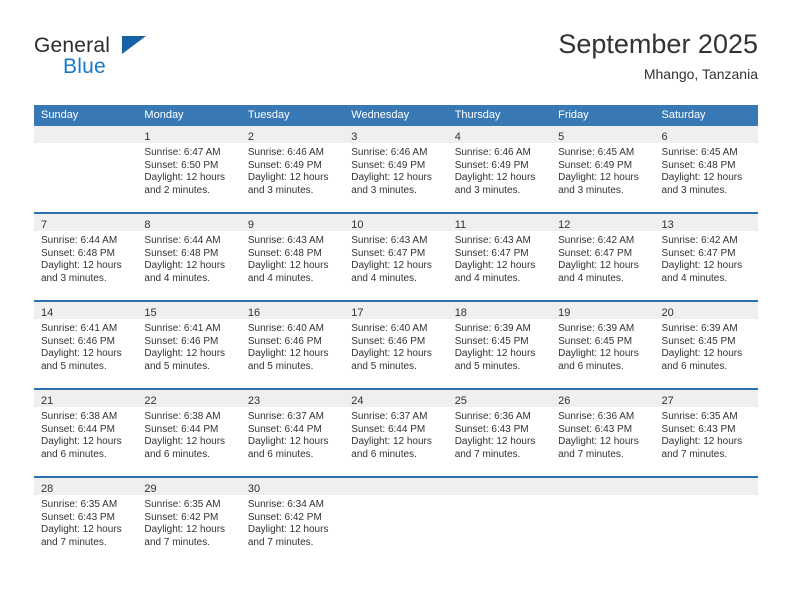  I want to click on day-number: 11, so click(460, 225).